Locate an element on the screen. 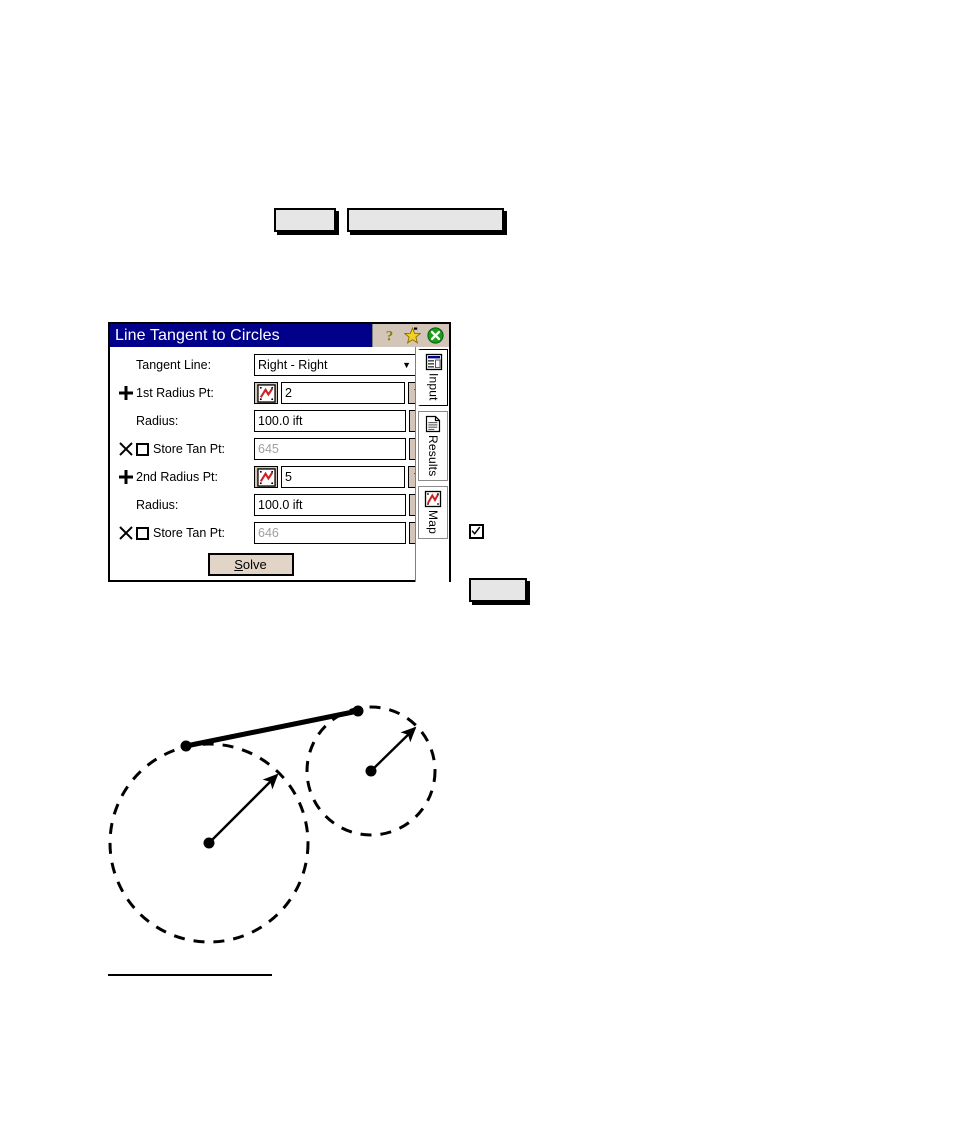 This screenshot has width=954, height=1144. tangent-line-value: Right - Right is located at coordinates (293, 365).